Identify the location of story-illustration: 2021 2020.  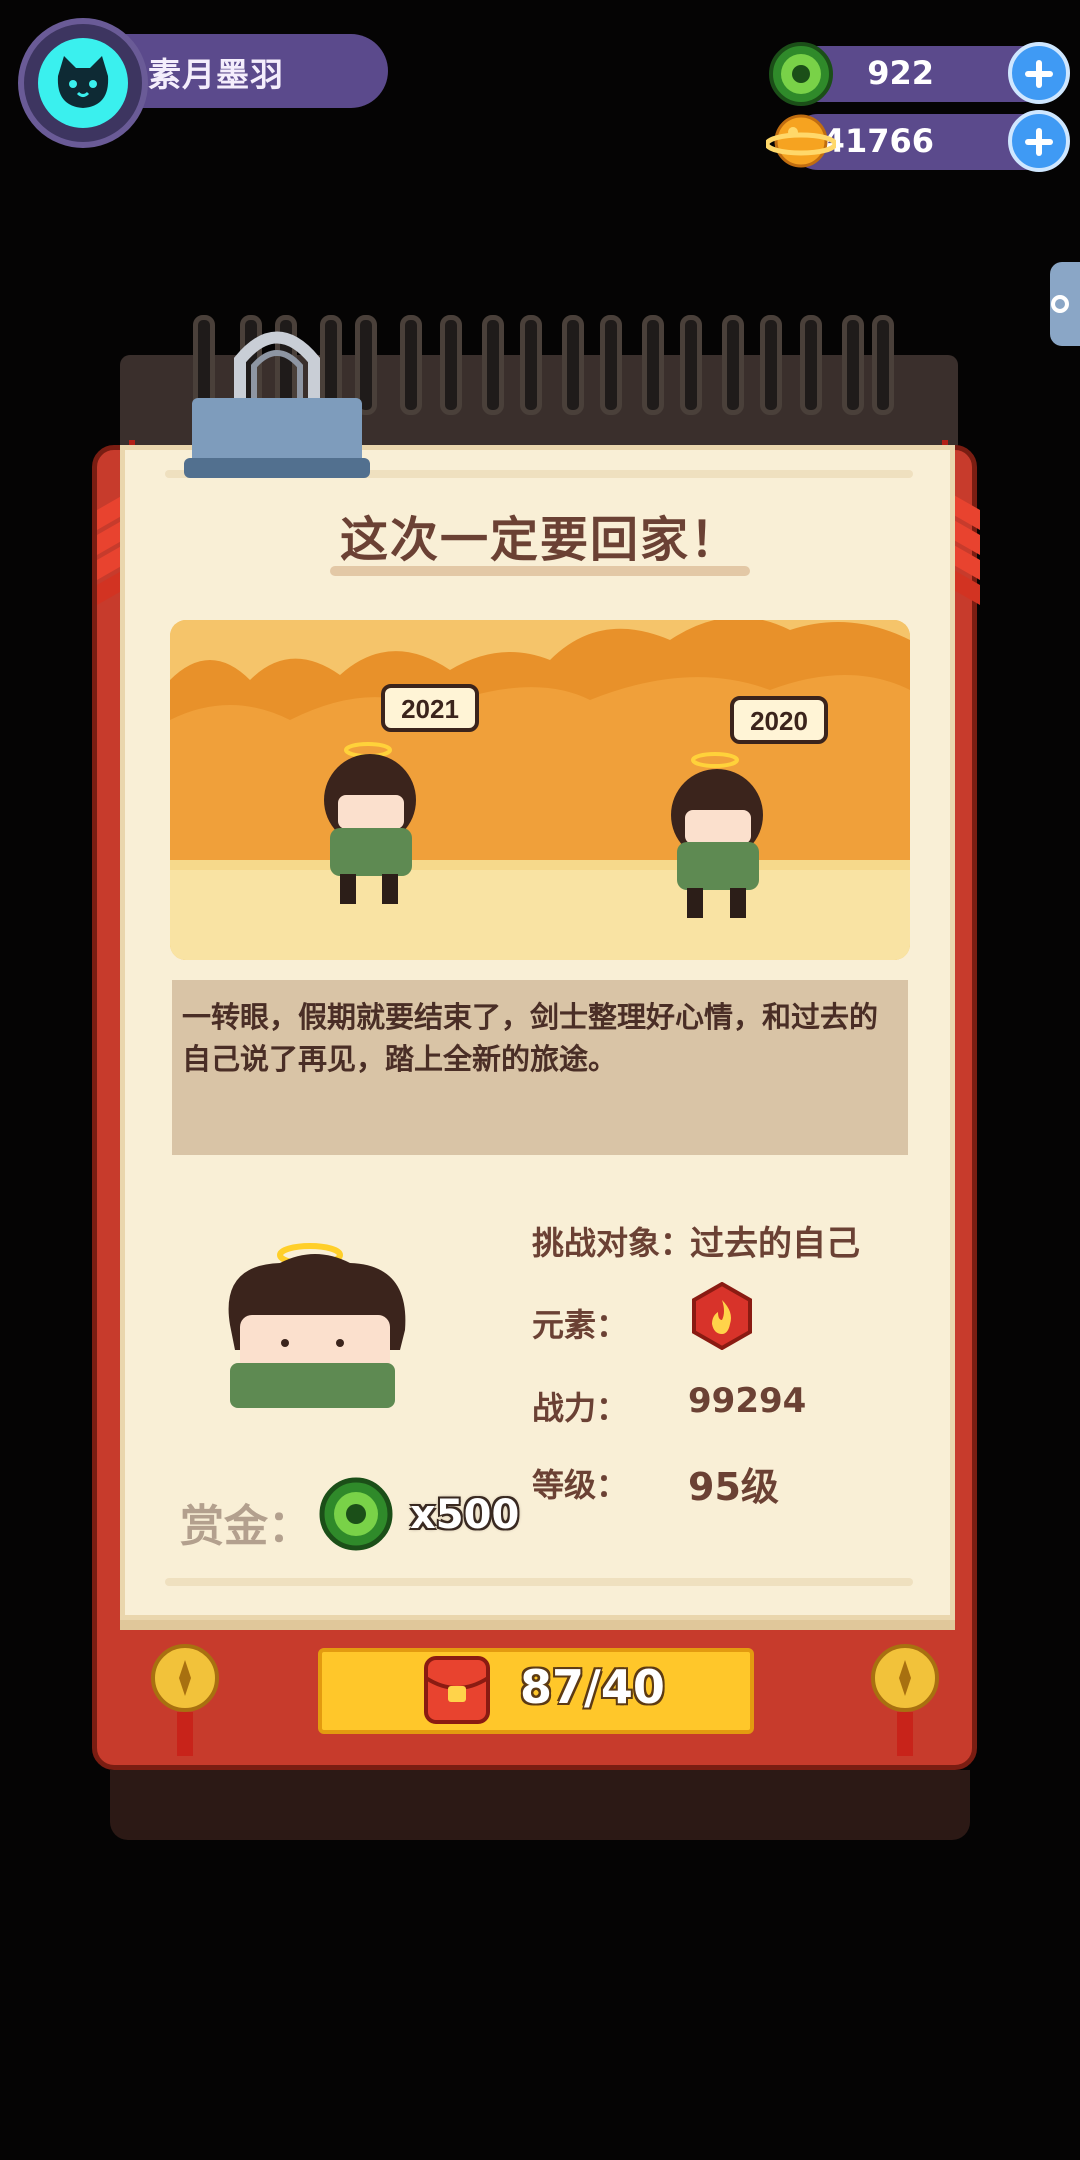
(540, 790).